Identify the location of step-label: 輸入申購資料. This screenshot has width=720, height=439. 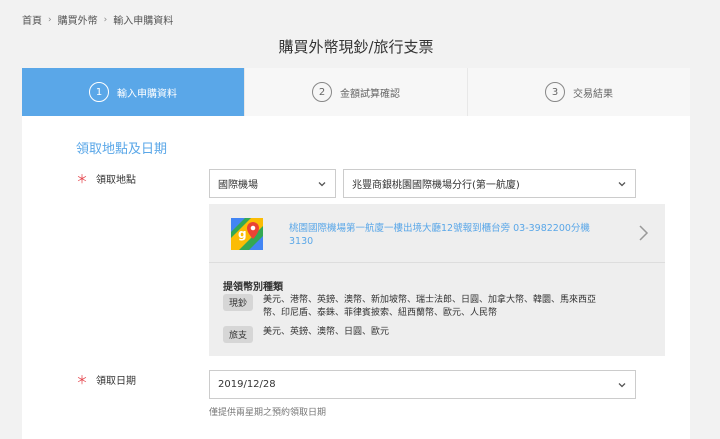
(147, 94).